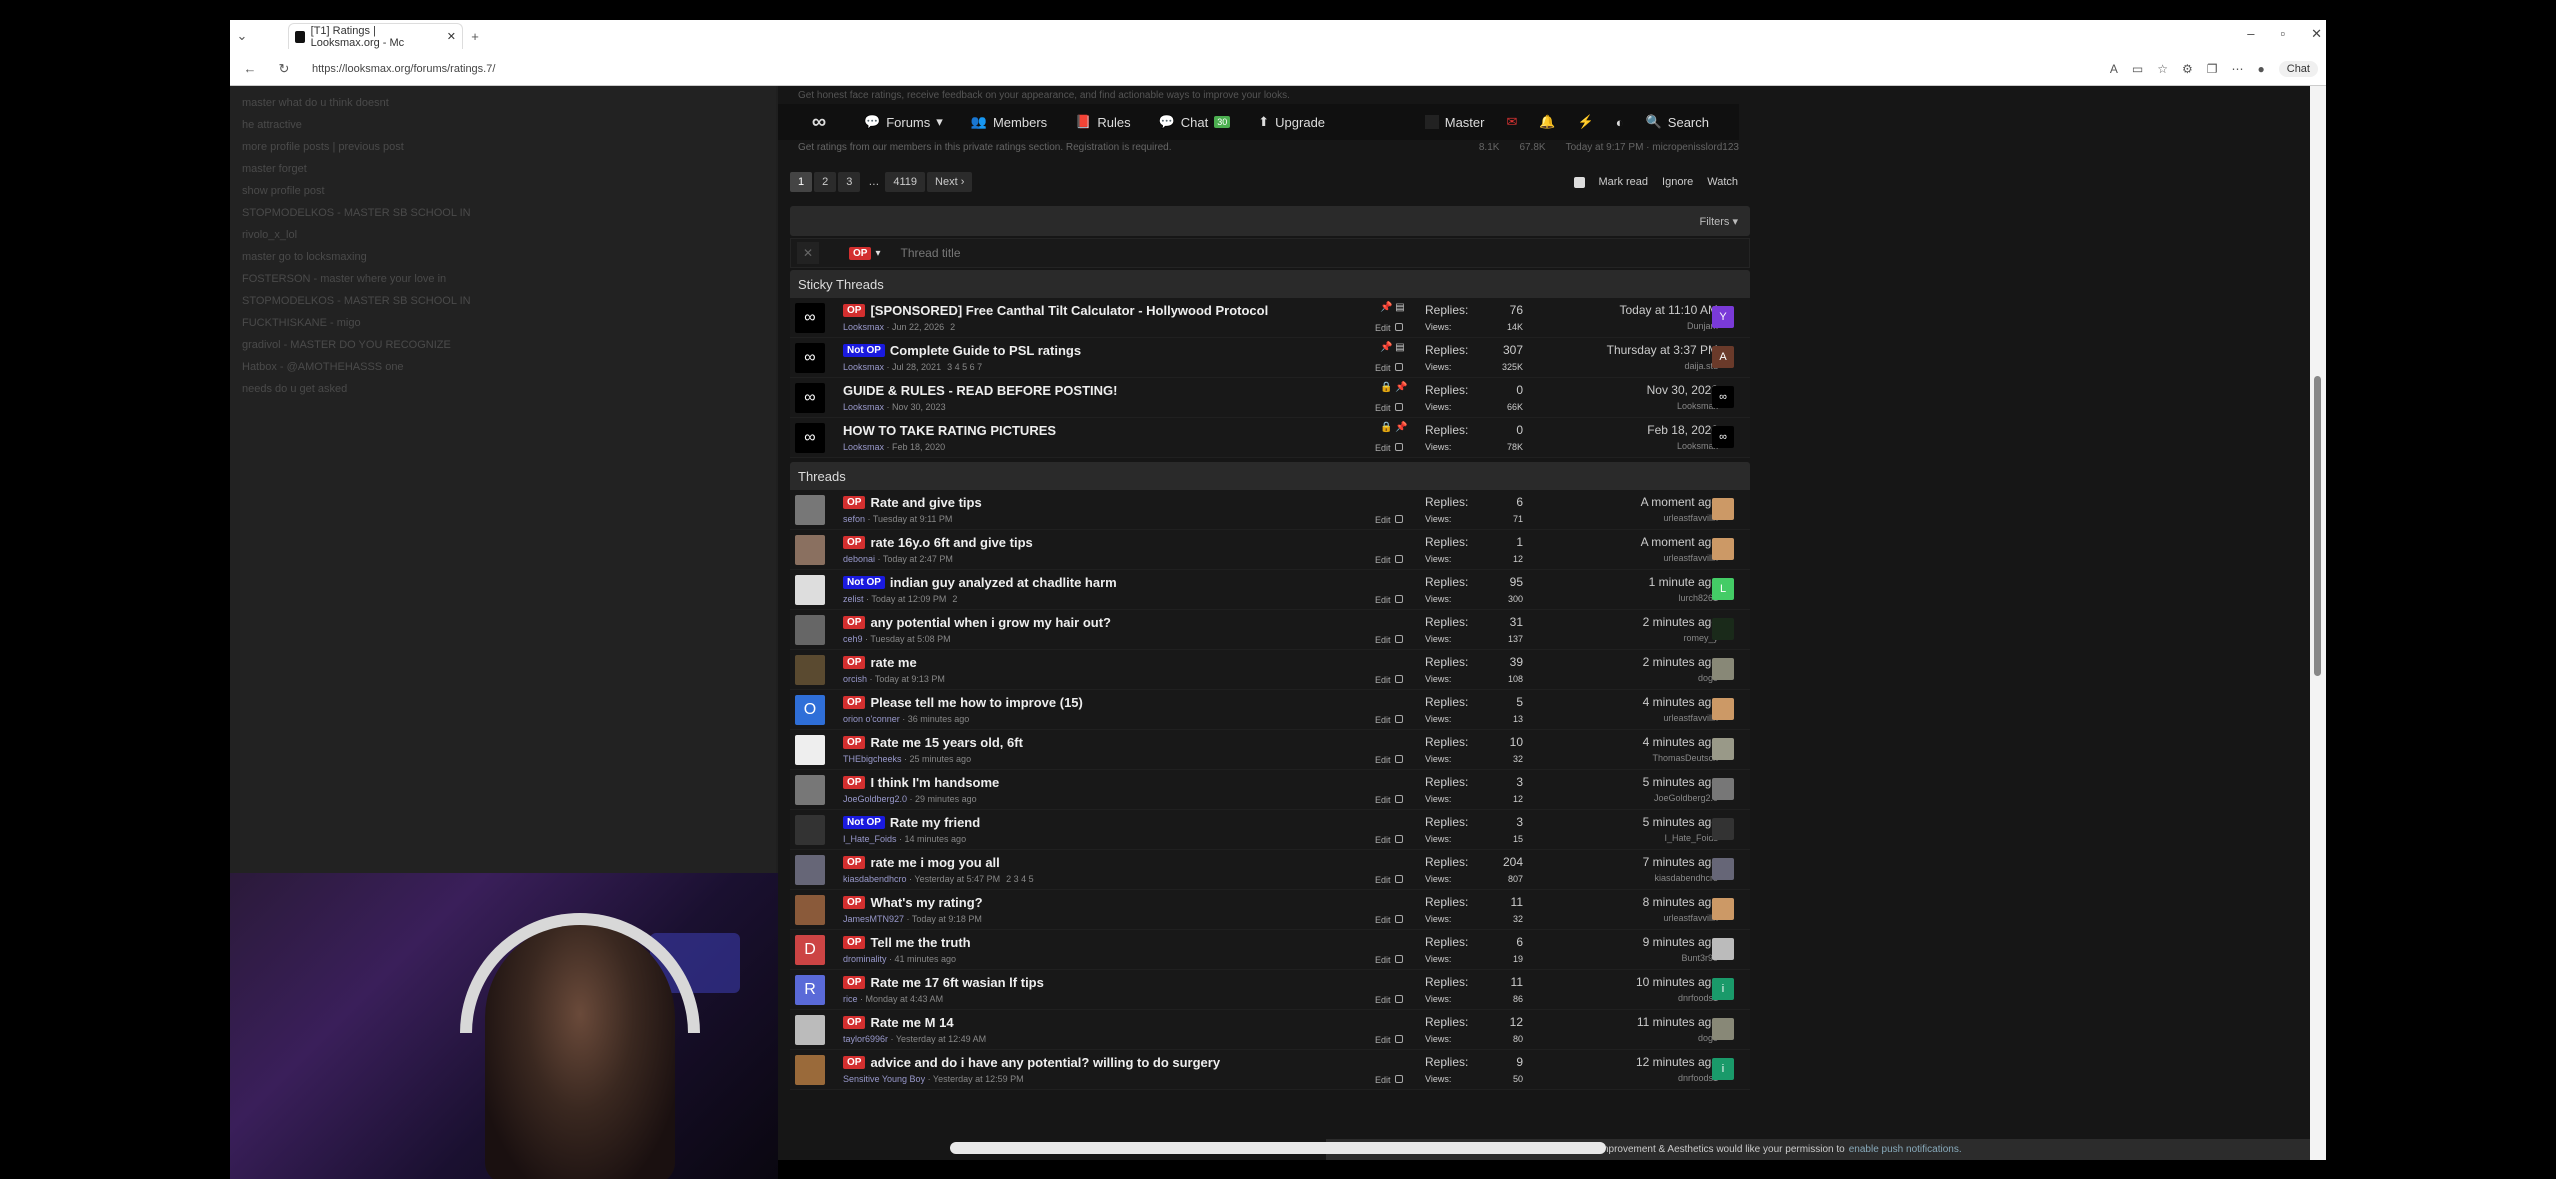  What do you see at coordinates (935, 822) in the screenshot?
I see `thread-title-link: Rate my friend` at bounding box center [935, 822].